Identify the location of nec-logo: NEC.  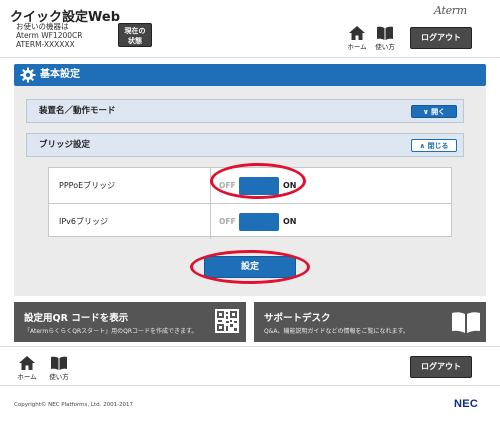
(466, 404).